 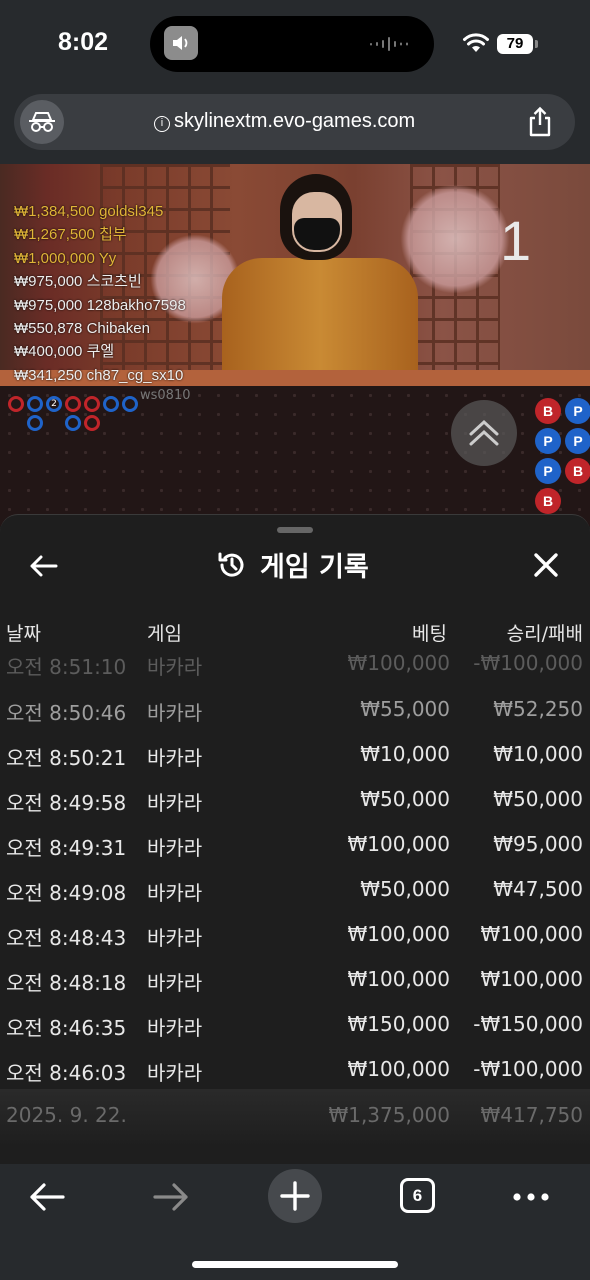 I want to click on url-label: skylinextm.evo-games.com, so click(x=295, y=121).